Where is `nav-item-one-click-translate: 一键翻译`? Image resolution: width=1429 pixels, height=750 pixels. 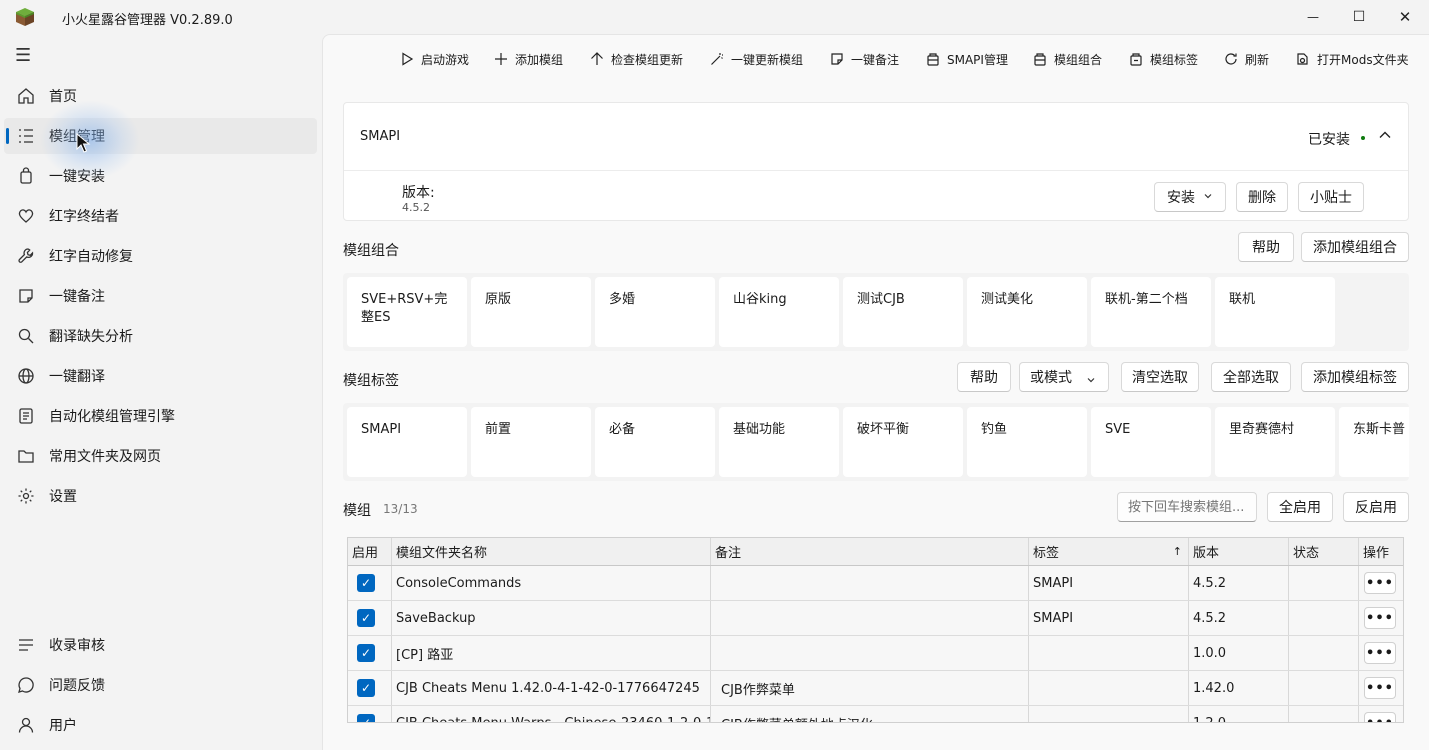 nav-item-one-click-translate: 一键翻译 is located at coordinates (160, 376).